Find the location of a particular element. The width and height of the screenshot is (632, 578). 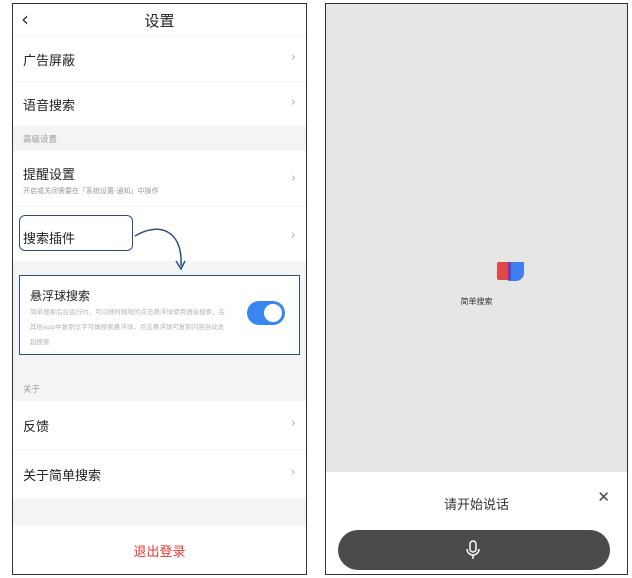

settings-item-label: 语音搜索 is located at coordinates (49, 106).